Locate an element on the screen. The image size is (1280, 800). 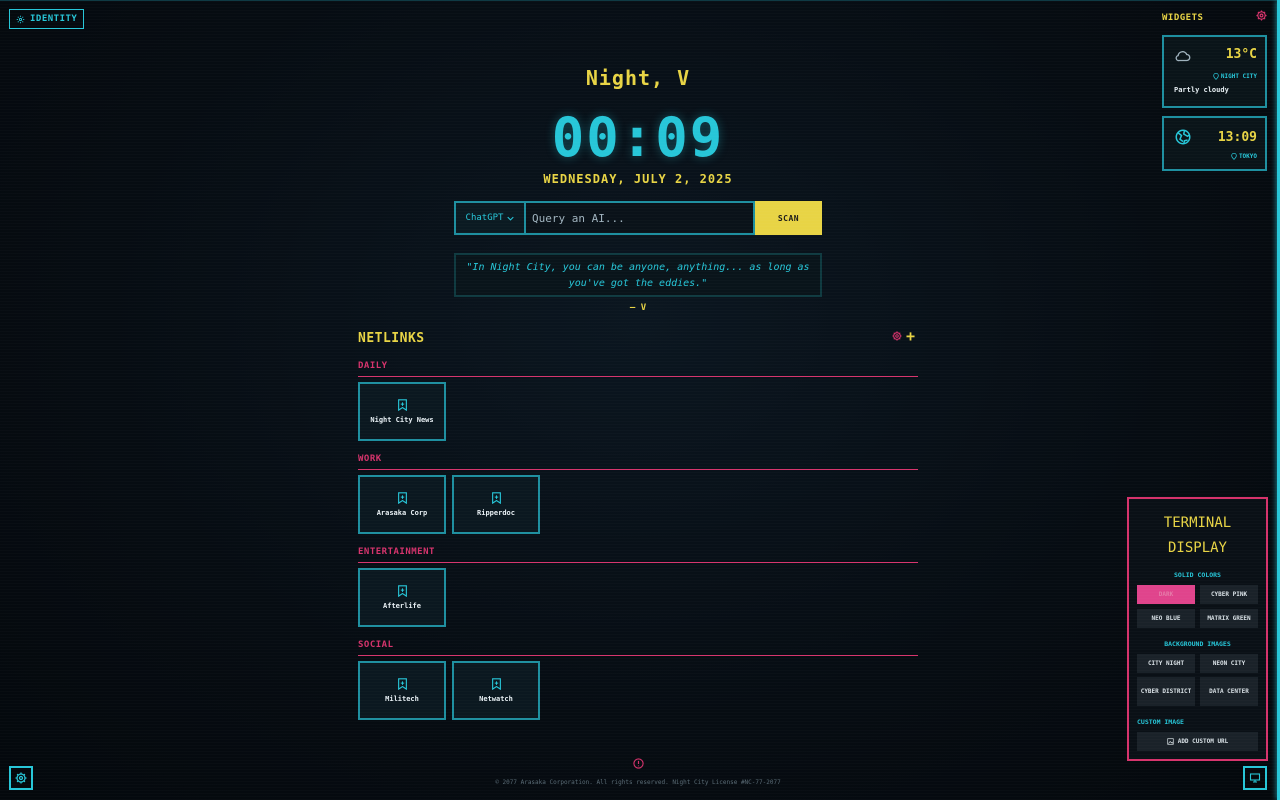
date: WEDNESDAY, JULY 2, 2025 is located at coordinates (638, 179).